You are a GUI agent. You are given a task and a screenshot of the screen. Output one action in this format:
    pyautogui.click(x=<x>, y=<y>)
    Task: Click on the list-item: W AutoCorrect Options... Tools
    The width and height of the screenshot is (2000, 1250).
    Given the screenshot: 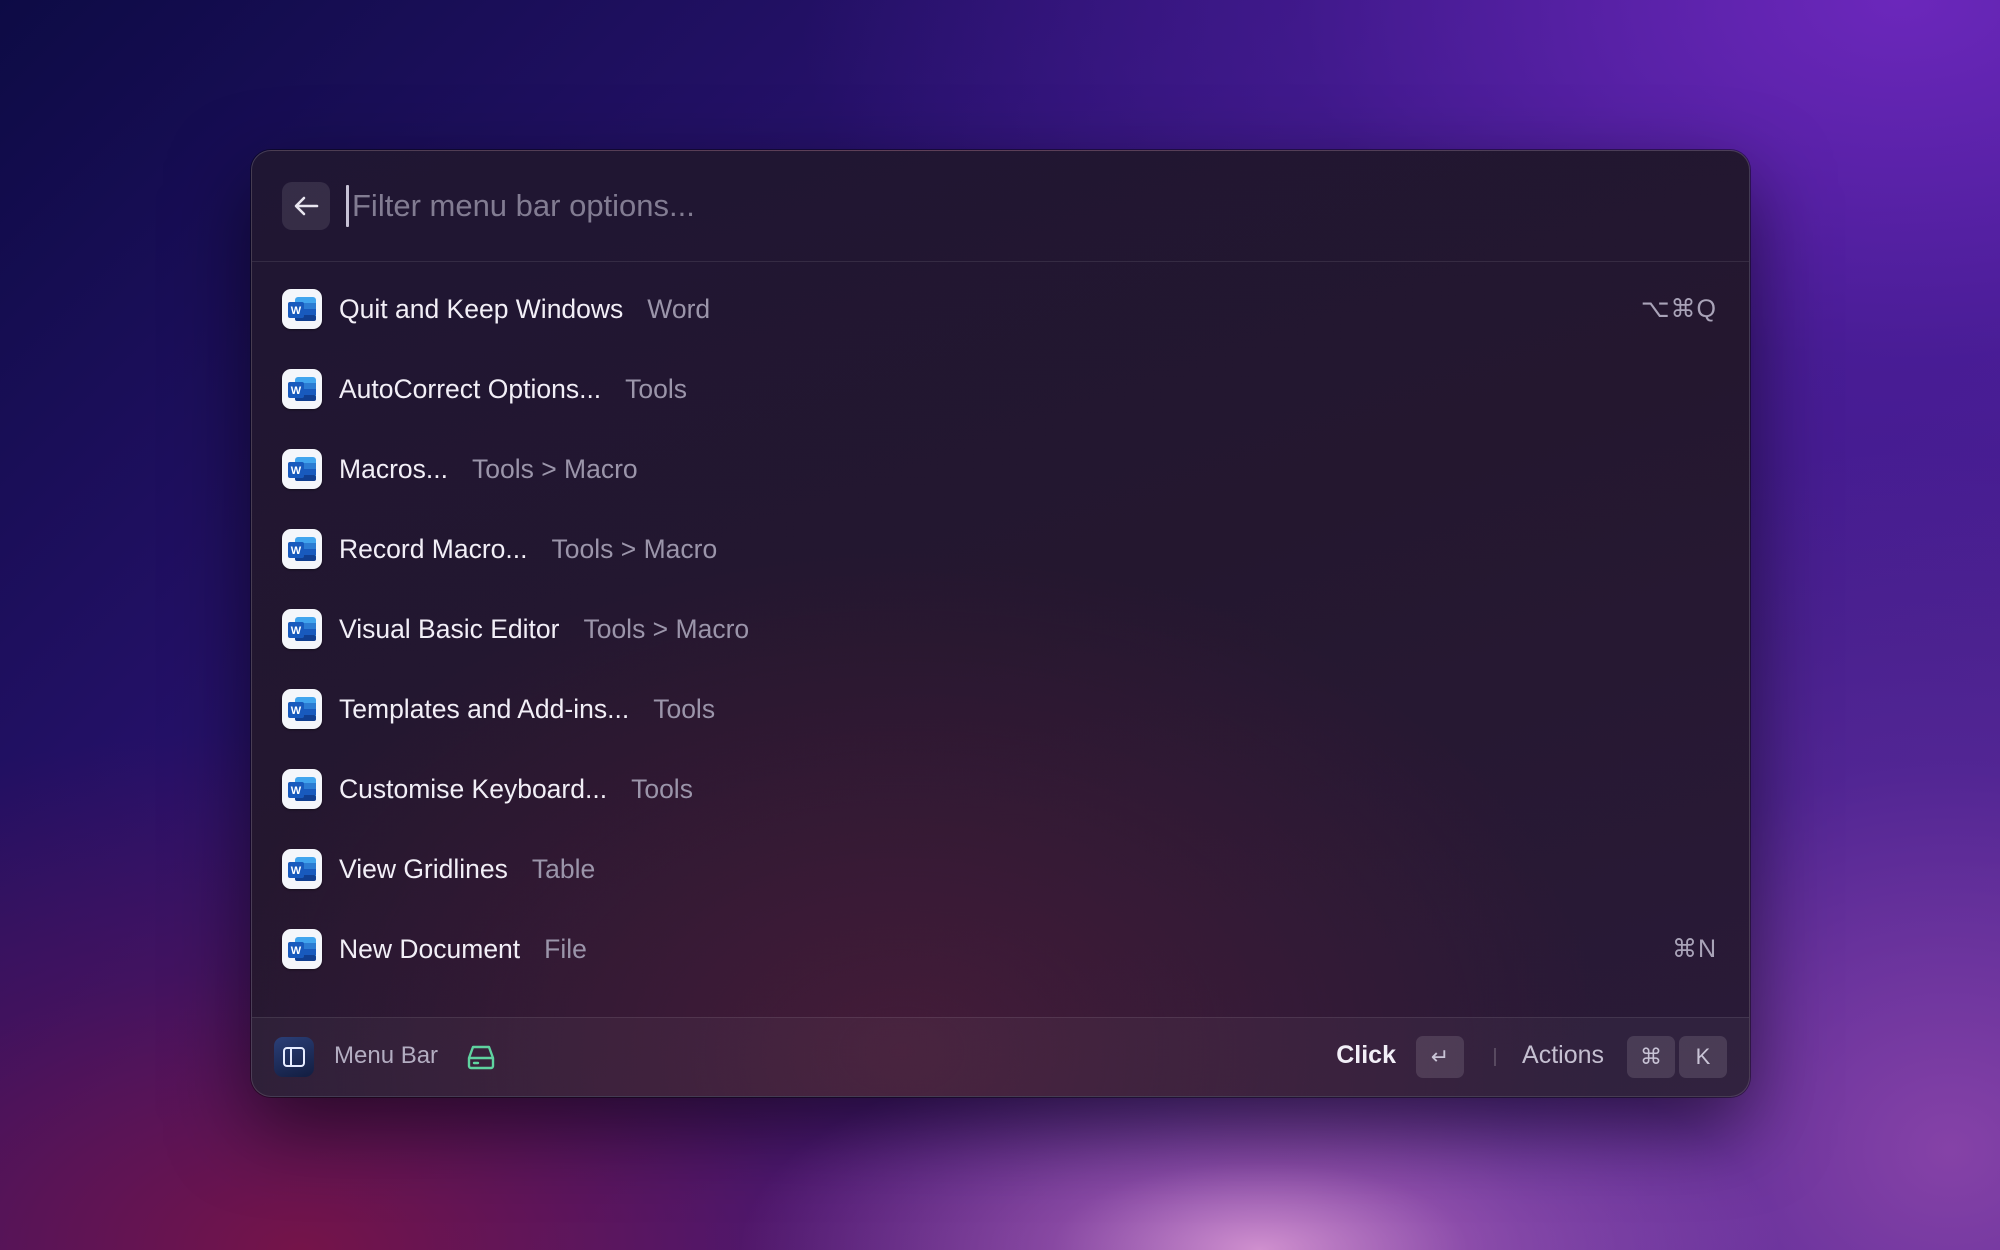 What is the action you would take?
    pyautogui.click(x=1000, y=389)
    